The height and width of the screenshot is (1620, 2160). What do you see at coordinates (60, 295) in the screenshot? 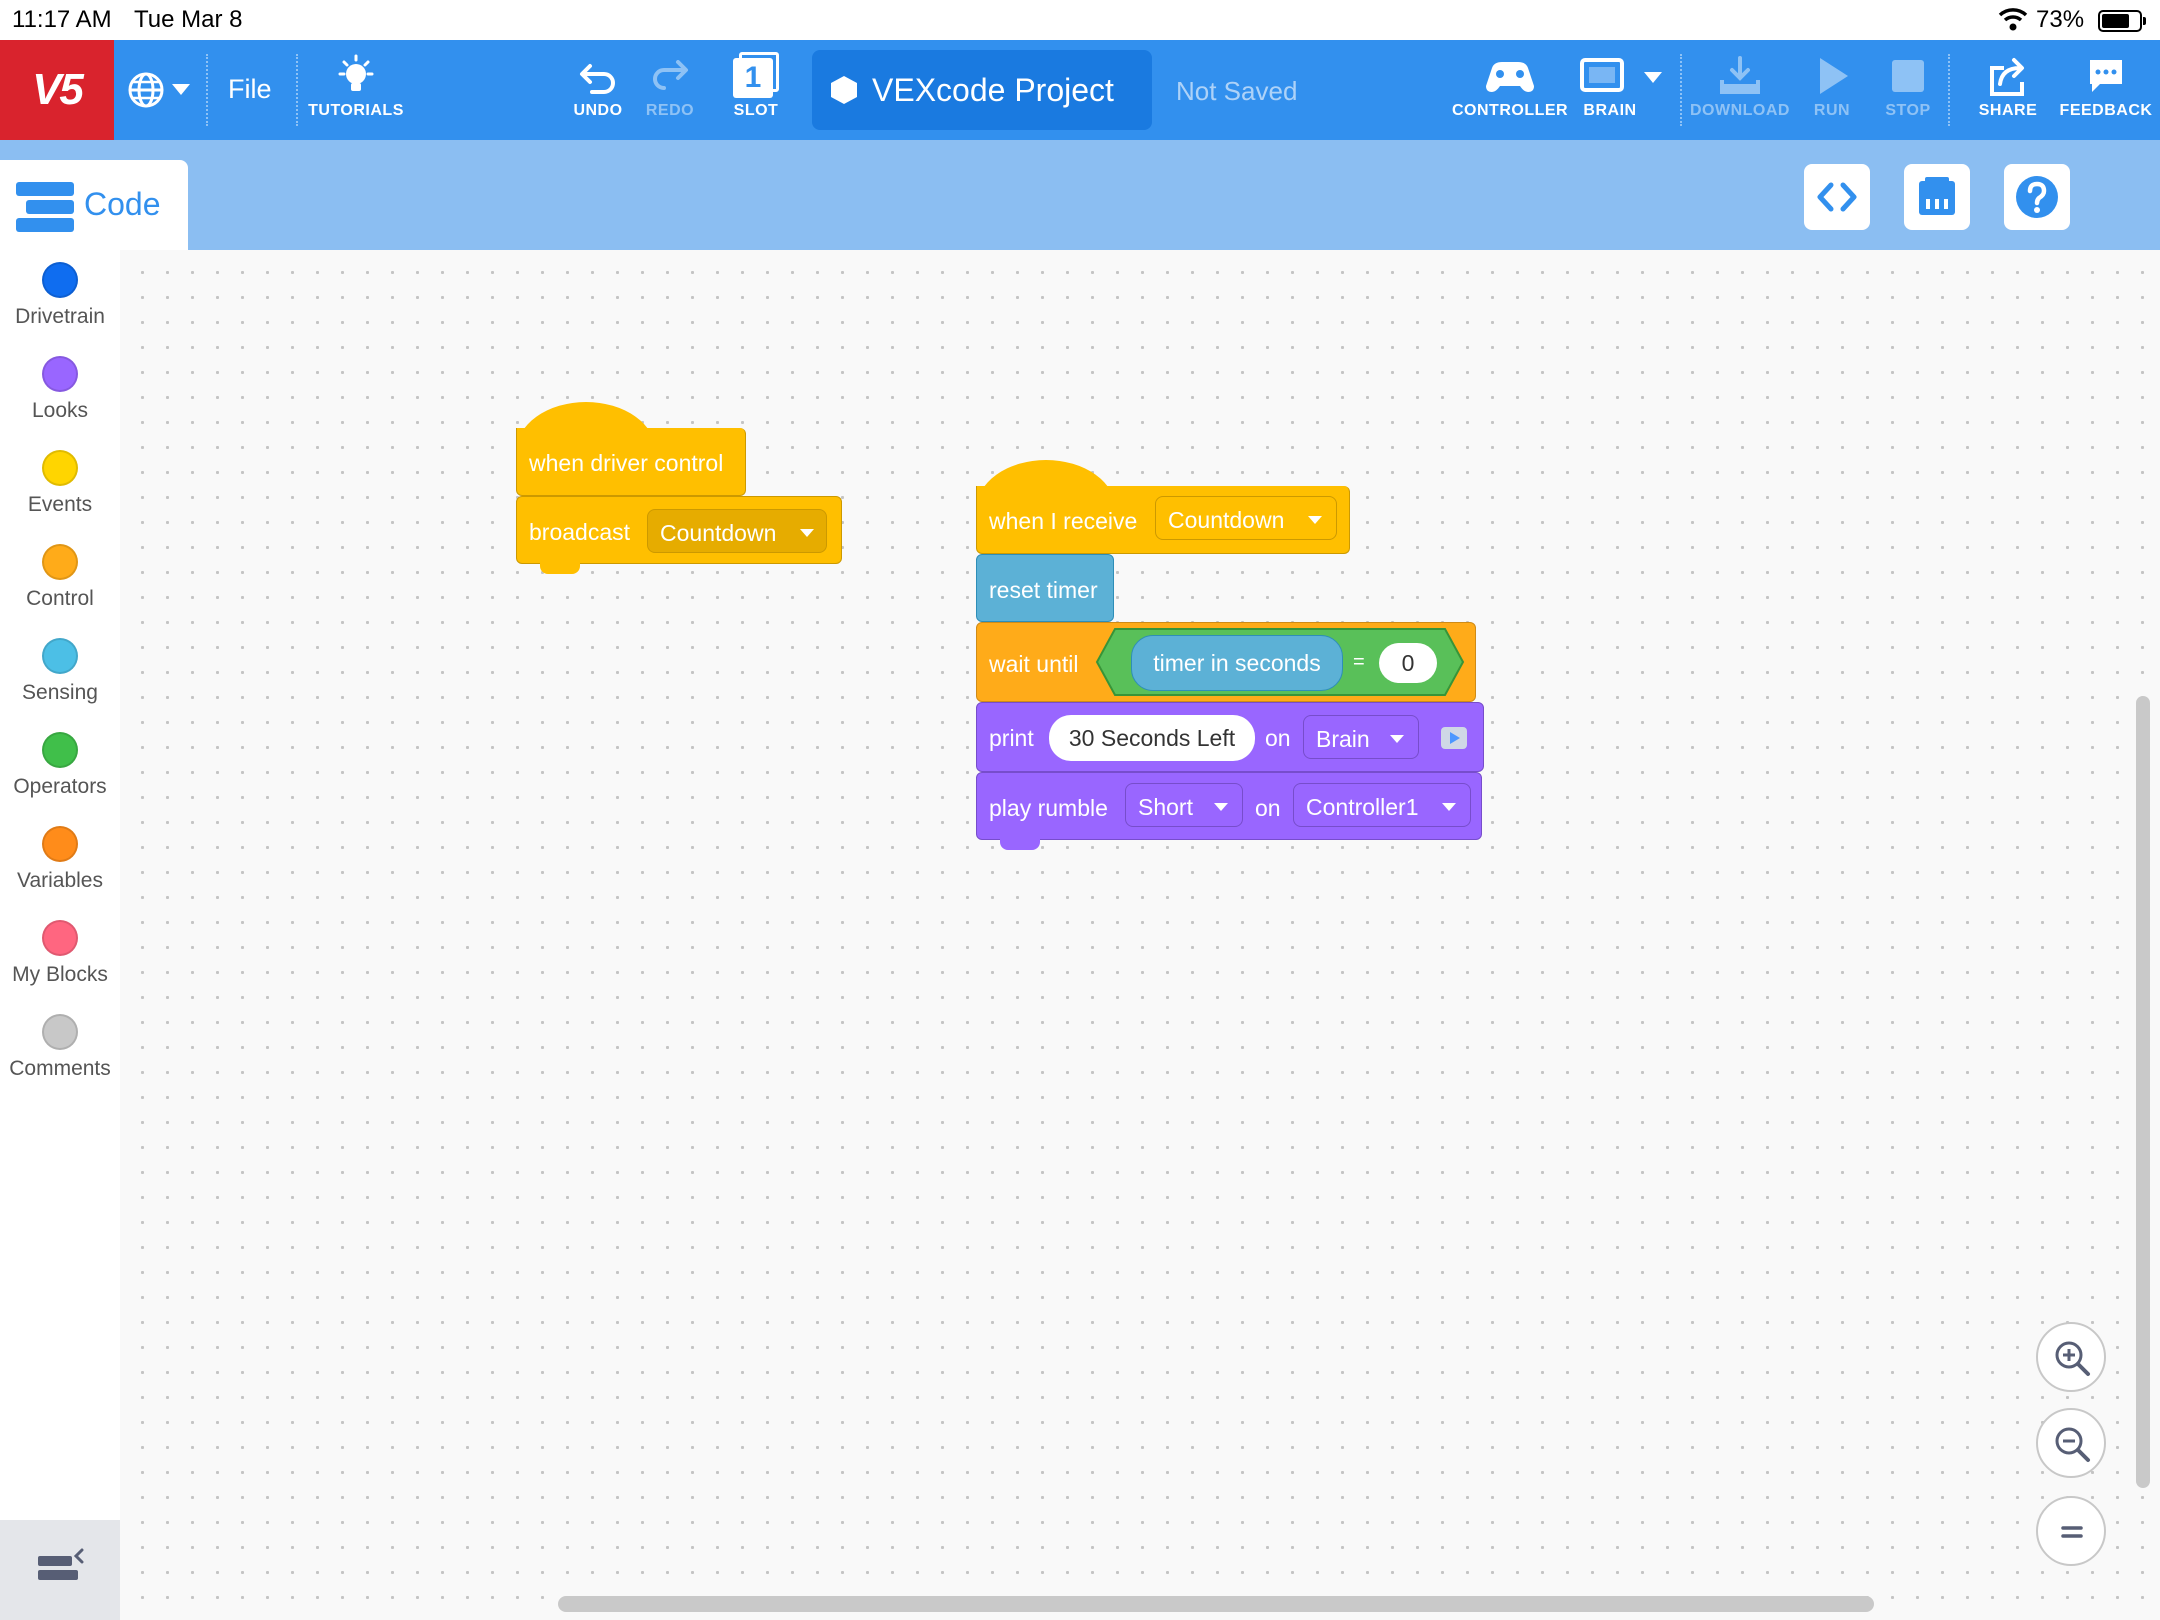
I see `category-drivetrain: Drivetrain` at bounding box center [60, 295].